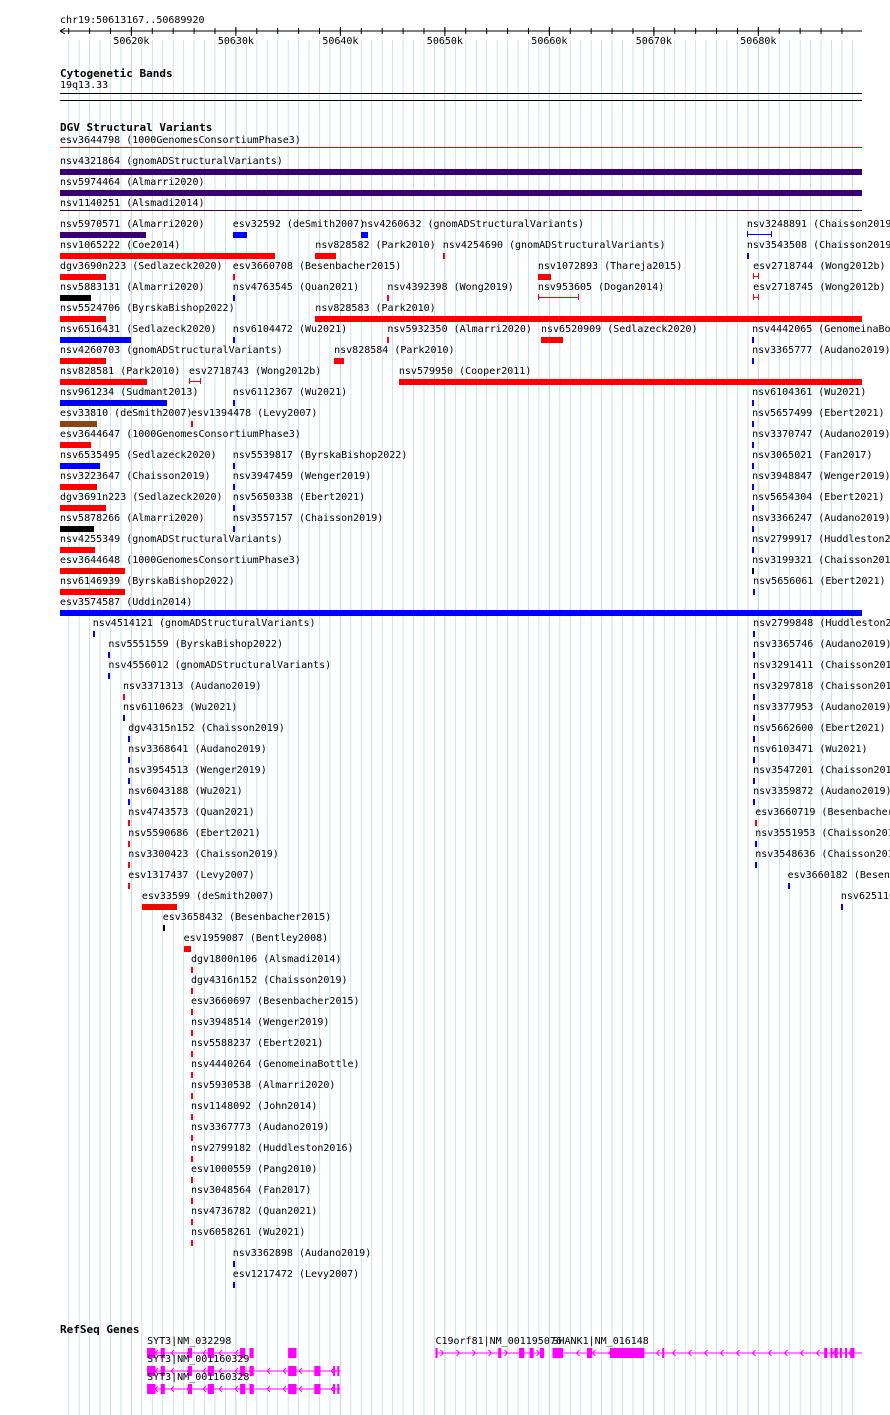 This screenshot has width=890, height=1415. What do you see at coordinates (821, 351) in the screenshot?
I see `dgv-feature-label: nsv3365777 (Audano2019)` at bounding box center [821, 351].